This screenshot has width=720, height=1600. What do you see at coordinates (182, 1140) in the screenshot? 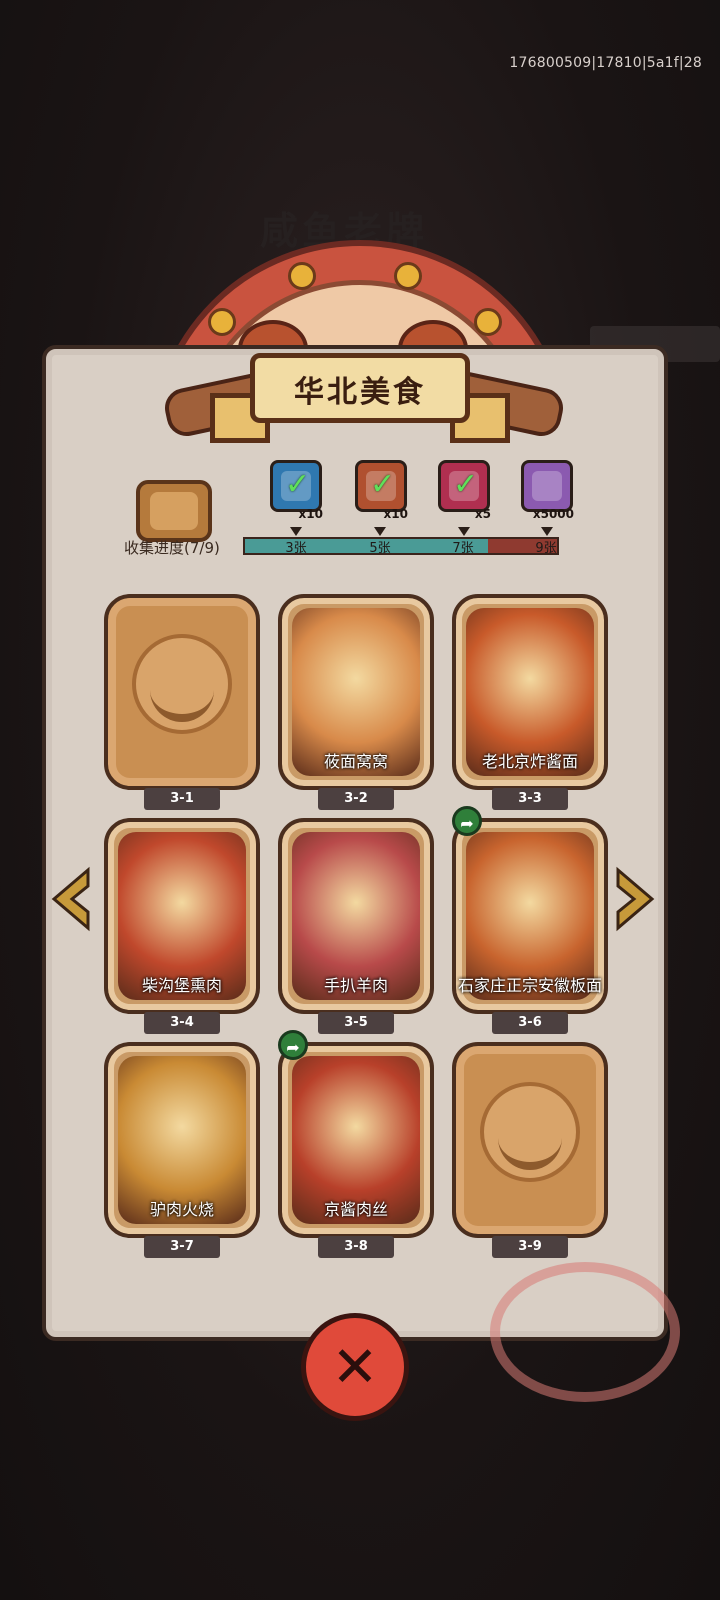
I see `food-card-3-7: 驴肉火烧` at bounding box center [182, 1140].